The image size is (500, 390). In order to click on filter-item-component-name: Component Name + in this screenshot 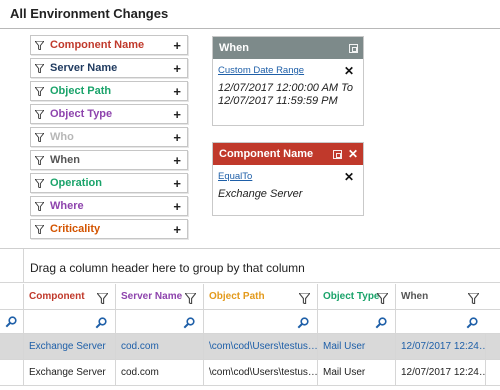, I will do `click(109, 45)`.